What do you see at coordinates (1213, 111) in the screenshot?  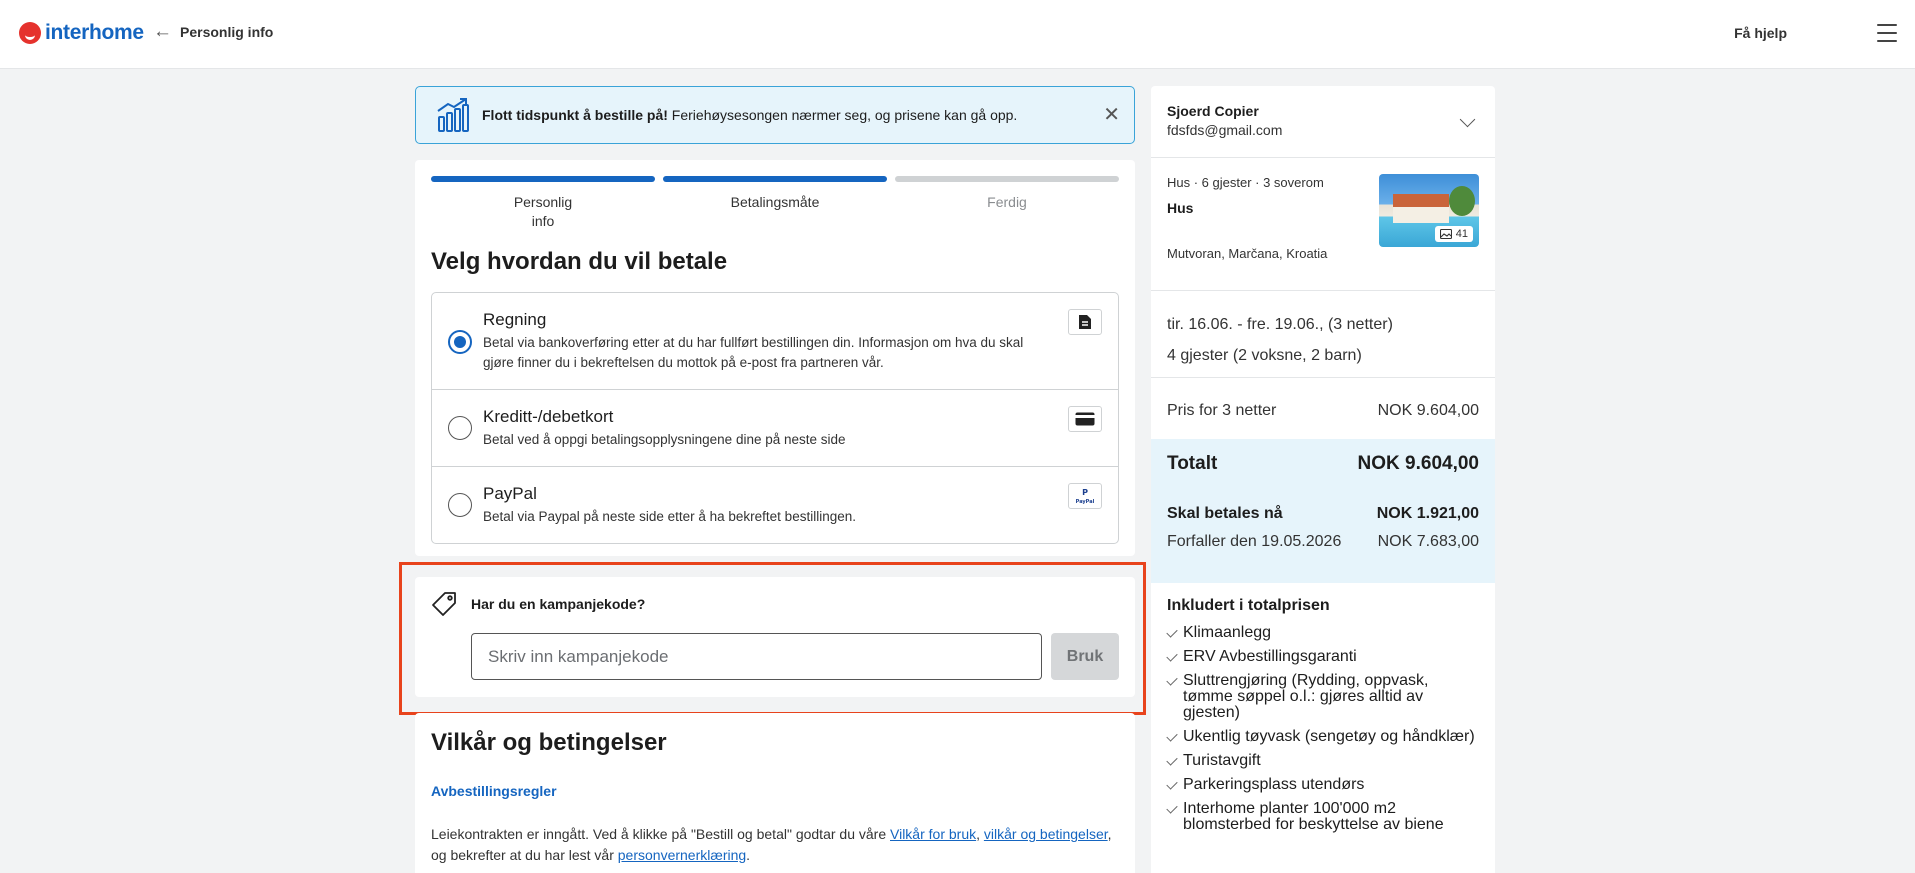 I see `user-name: Sjoerd Copier` at bounding box center [1213, 111].